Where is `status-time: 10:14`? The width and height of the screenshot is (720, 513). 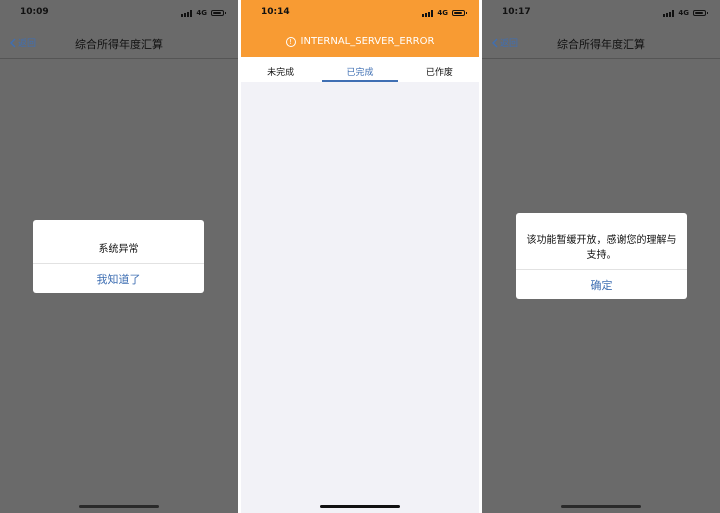
status-time: 10:14 is located at coordinates (275, 12).